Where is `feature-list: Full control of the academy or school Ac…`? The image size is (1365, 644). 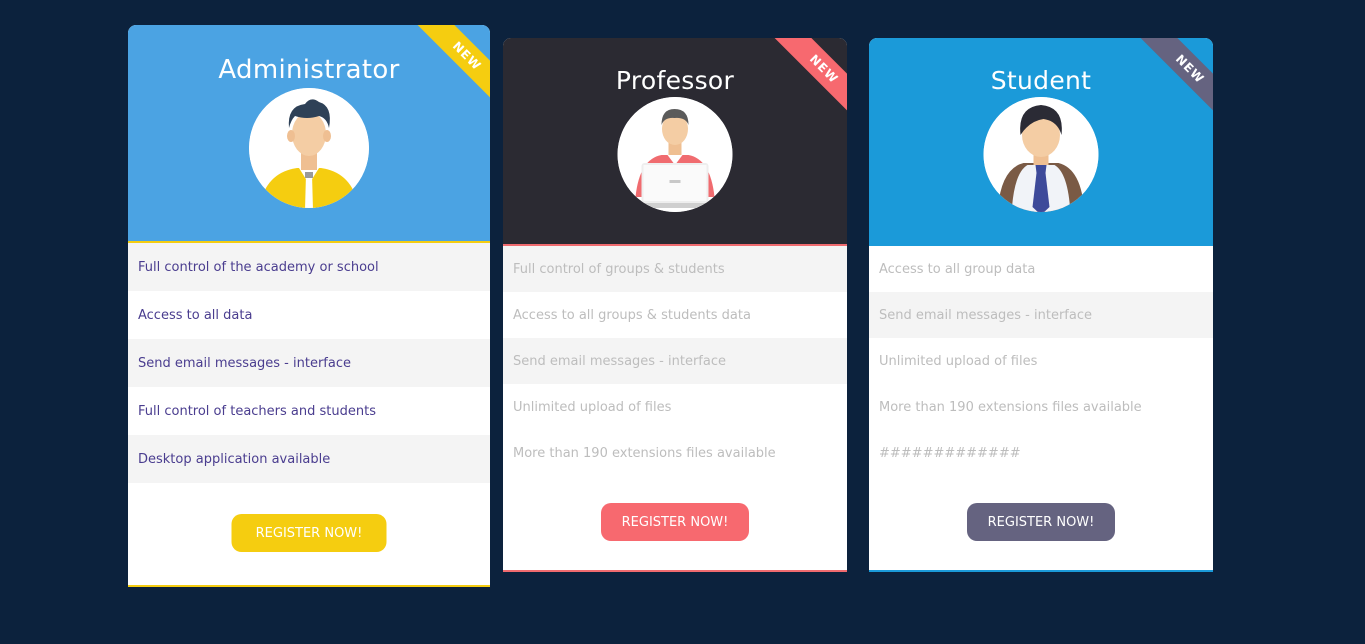 feature-list: Full control of the academy or school Ac… is located at coordinates (309, 363).